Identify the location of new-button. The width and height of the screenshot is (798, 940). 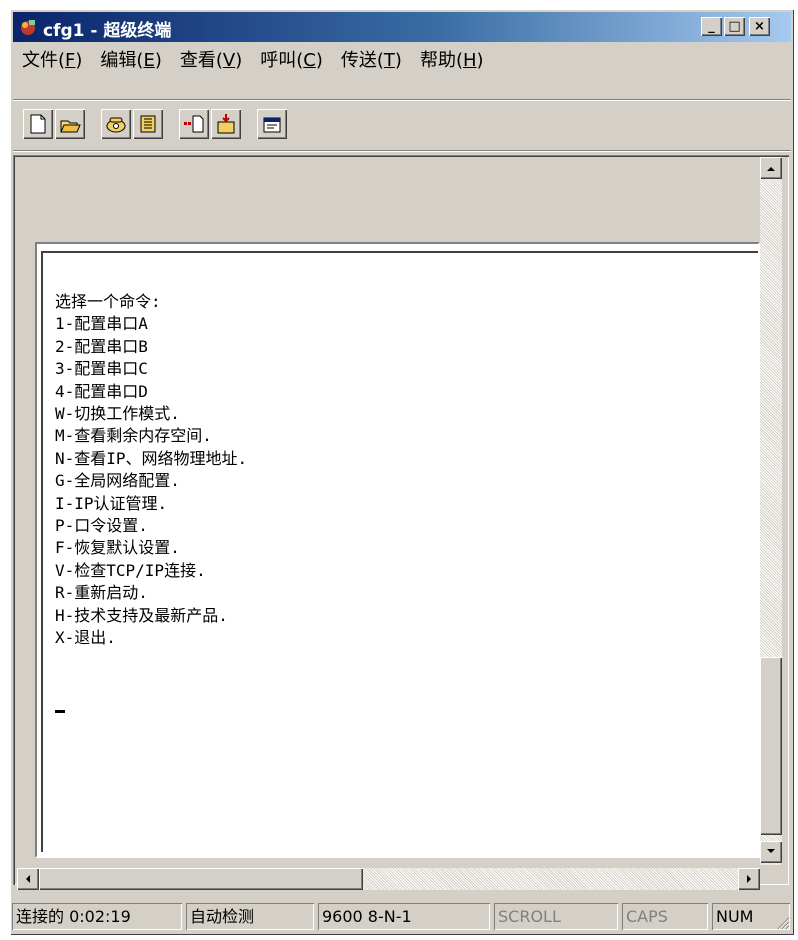
(38, 124).